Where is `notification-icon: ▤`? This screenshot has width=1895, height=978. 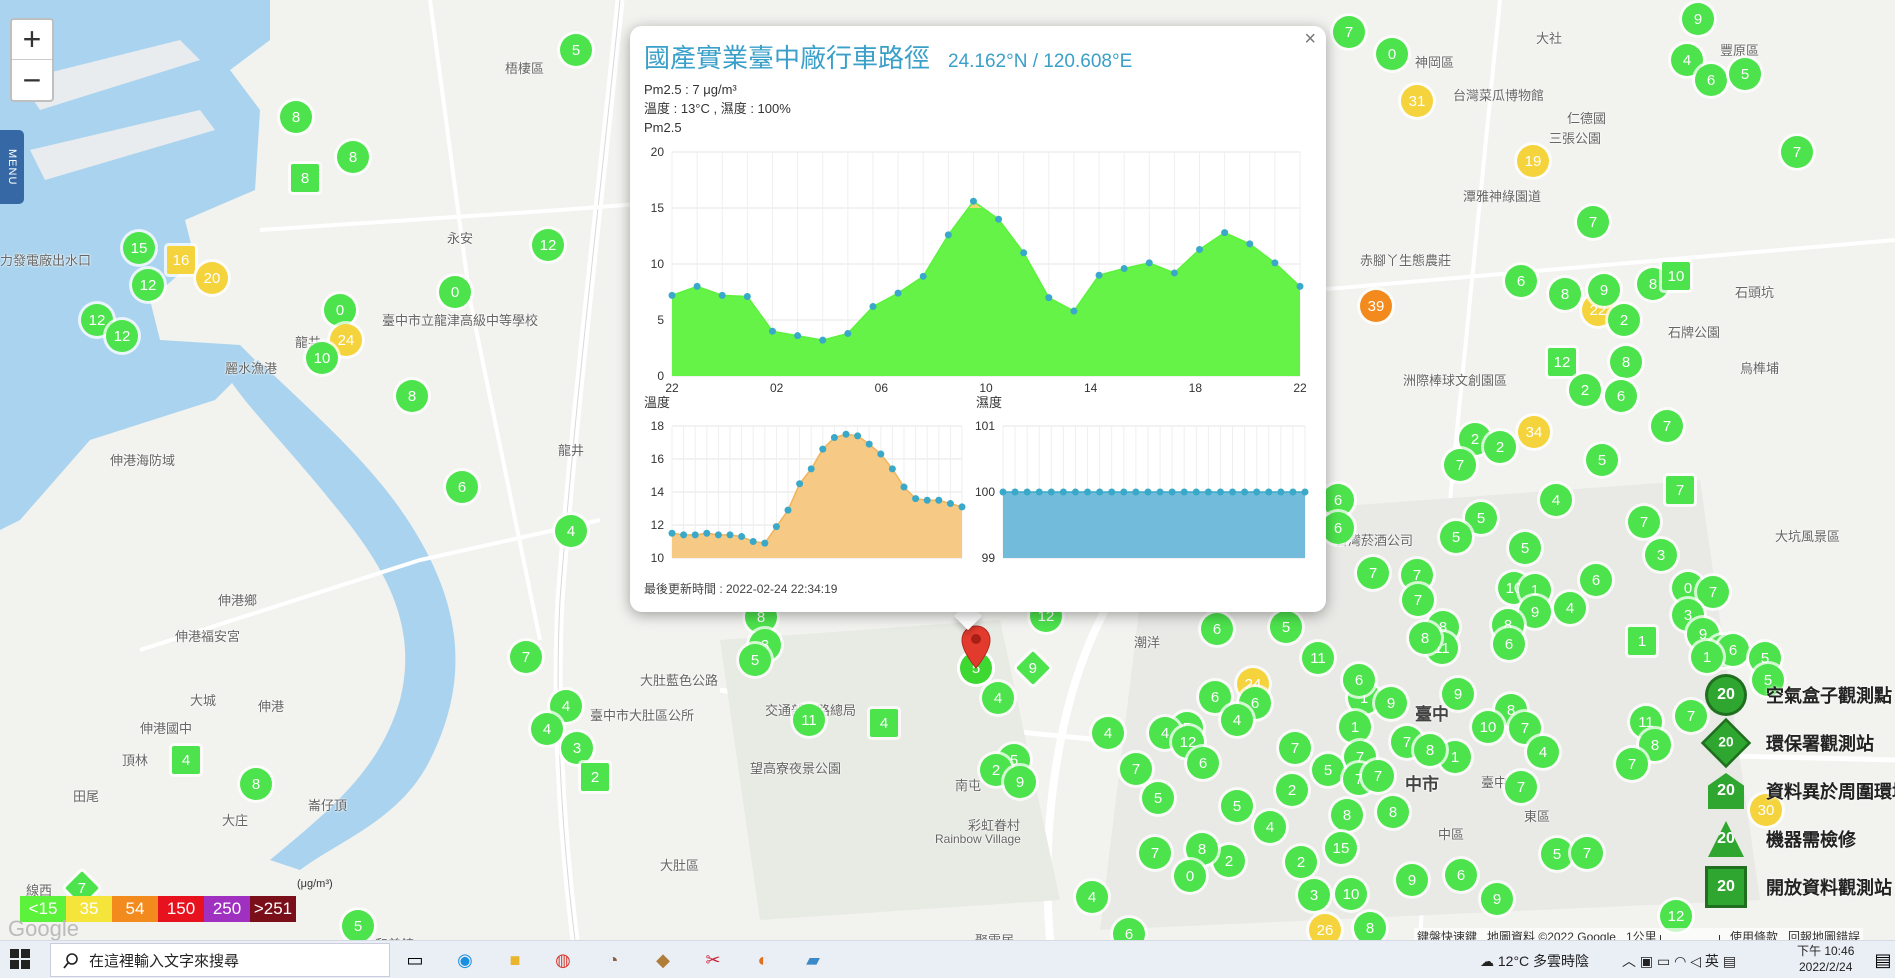 notification-icon: ▤ is located at coordinates (1881, 960).